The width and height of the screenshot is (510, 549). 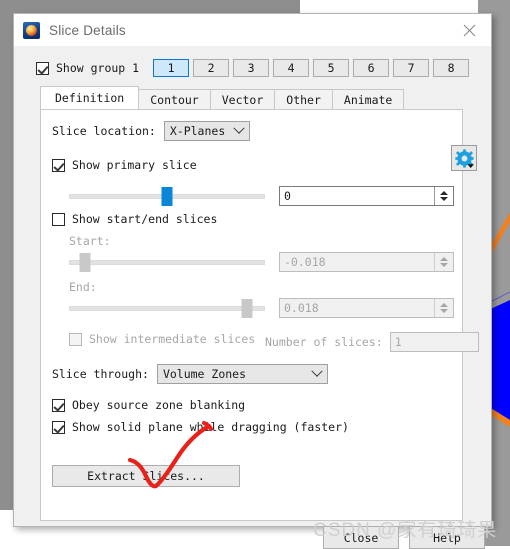 I want to click on number-of-slices-row: Number of slices: 1, so click(x=372, y=342).